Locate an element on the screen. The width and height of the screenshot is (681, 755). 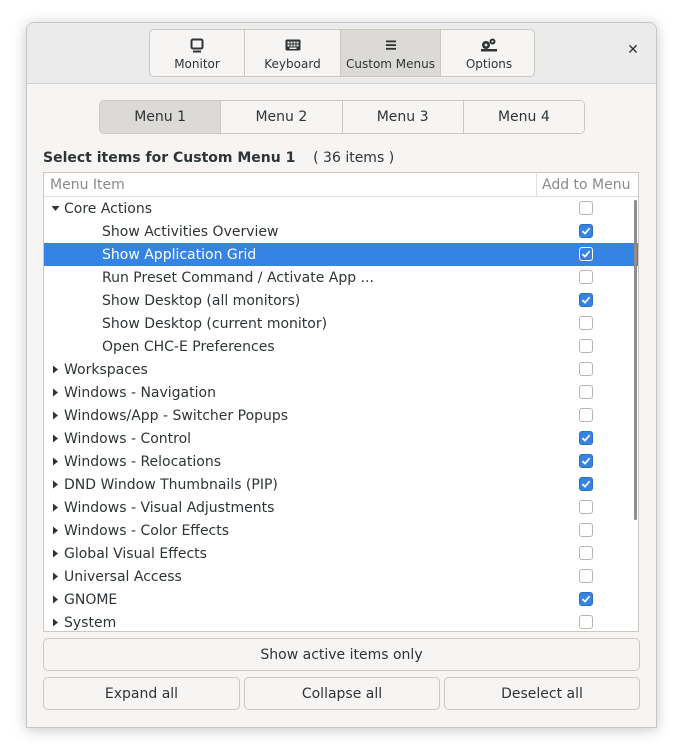
tree-row-child: Open CHC-E Preferences is located at coordinates (341, 346).